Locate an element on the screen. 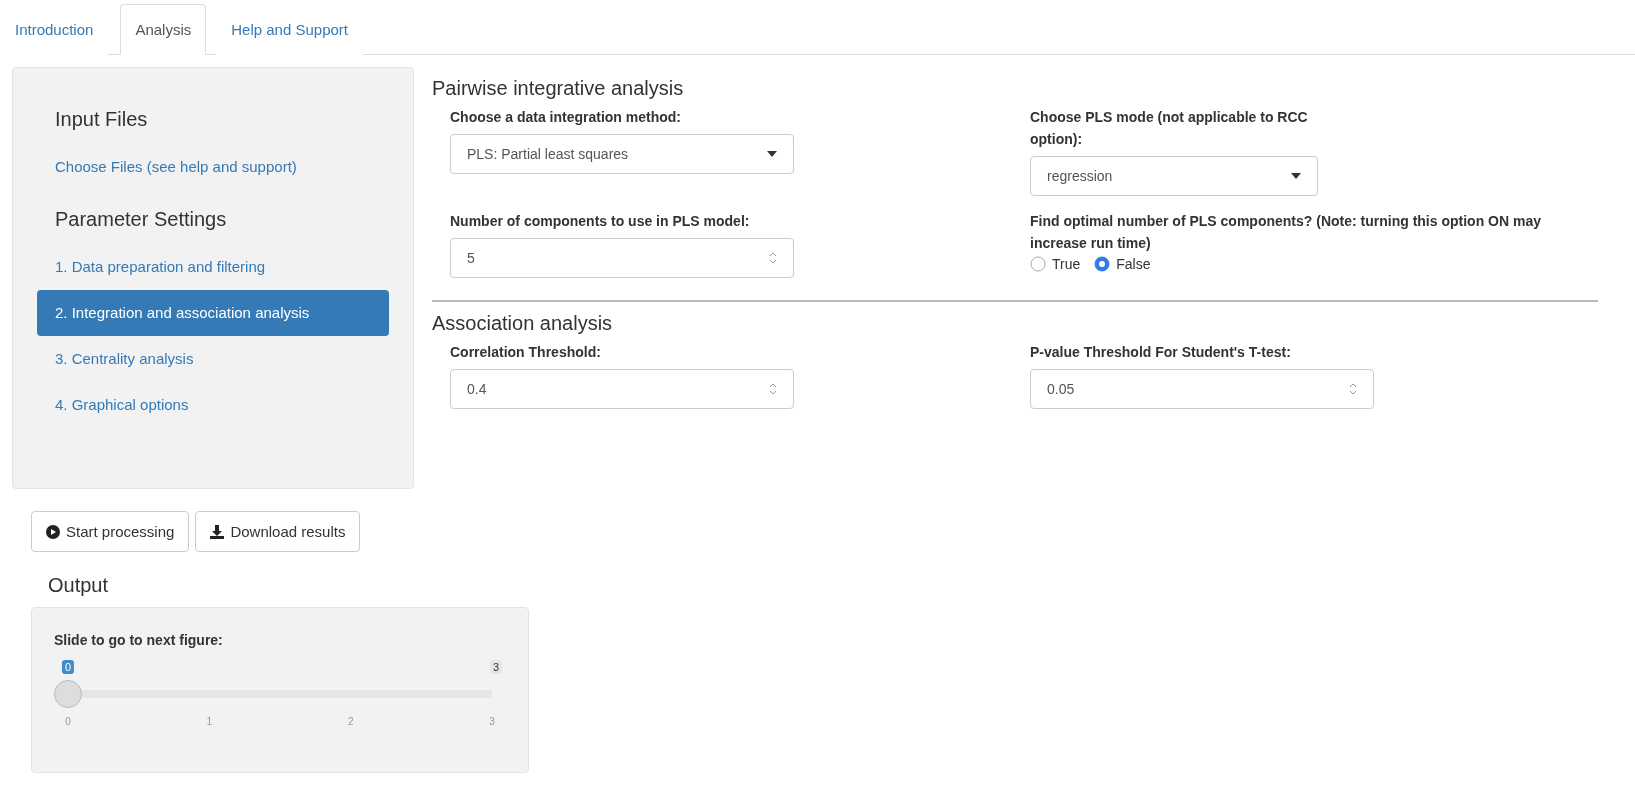 The width and height of the screenshot is (1635, 800). field-label: P-value Threshold For Student's T-test: is located at coordinates (1161, 352).